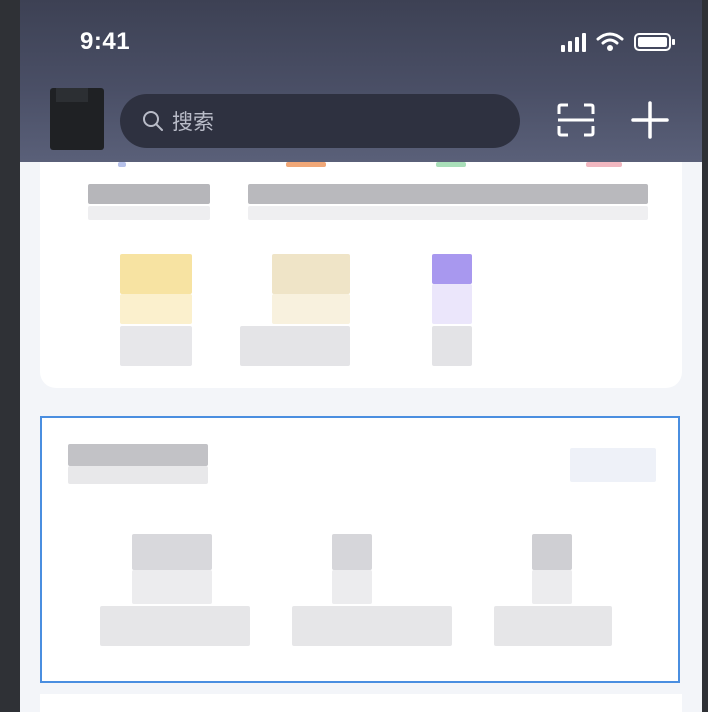  What do you see at coordinates (193, 122) in the screenshot?
I see `search-placeholder: 搜索` at bounding box center [193, 122].